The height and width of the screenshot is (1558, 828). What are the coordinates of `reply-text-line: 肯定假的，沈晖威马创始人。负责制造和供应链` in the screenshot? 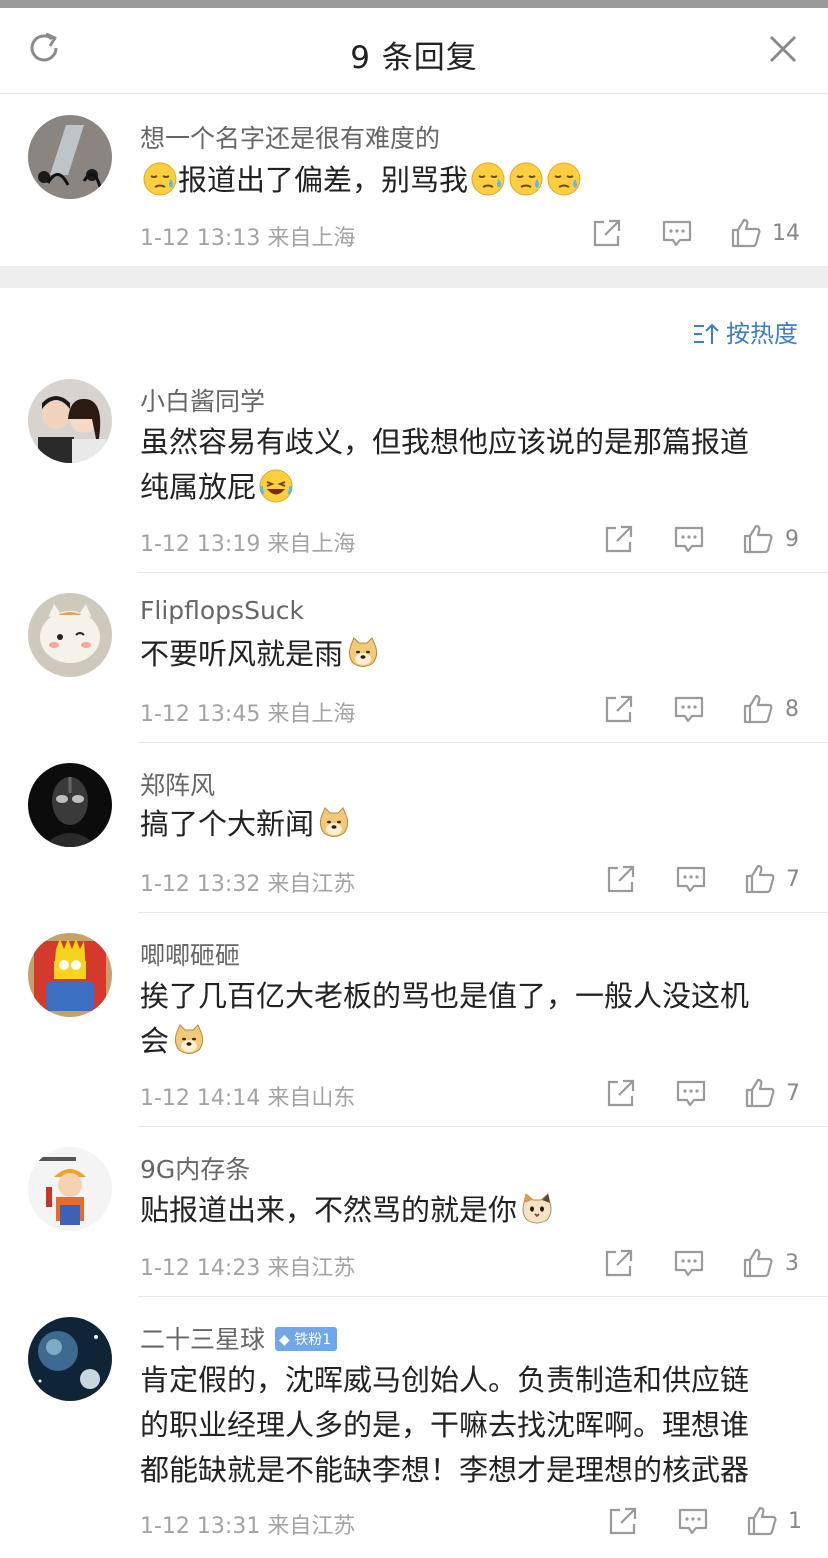 It's located at (445, 1380).